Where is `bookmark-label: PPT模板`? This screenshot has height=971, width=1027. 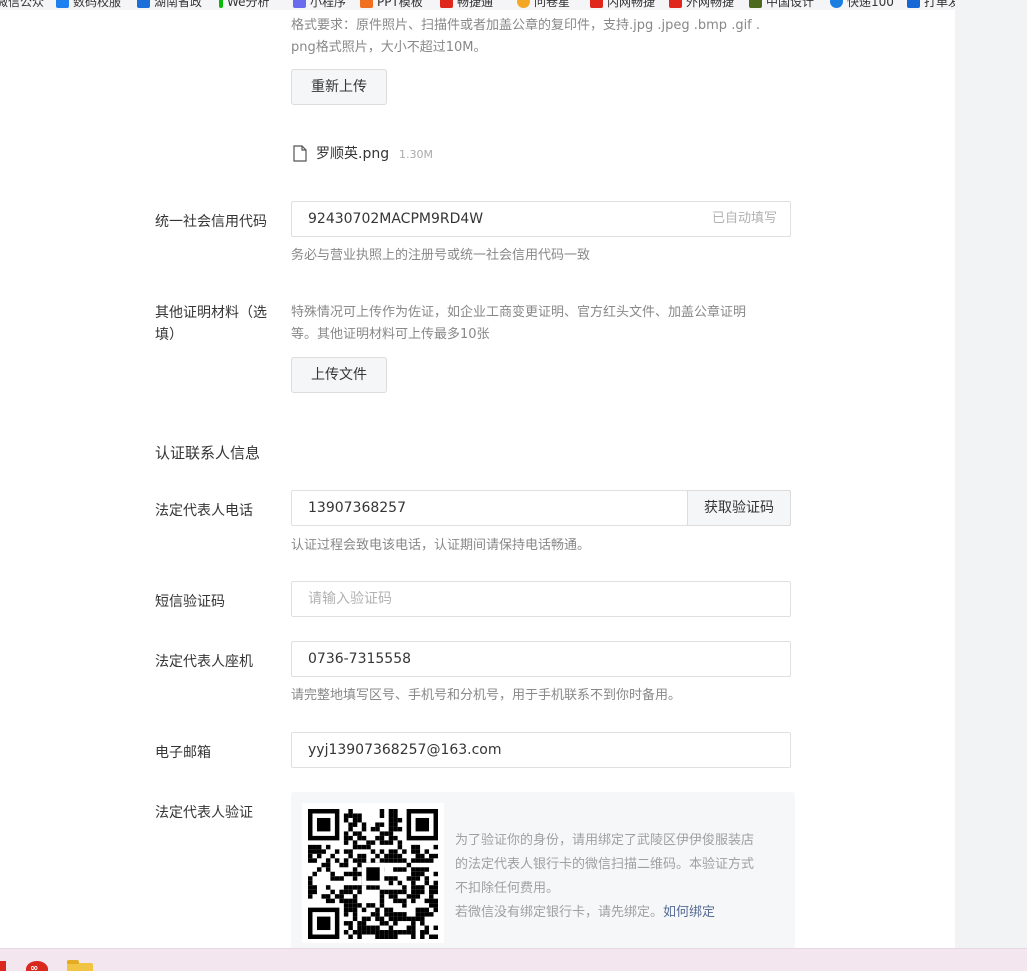
bookmark-label: PPT模板 is located at coordinates (400, 4).